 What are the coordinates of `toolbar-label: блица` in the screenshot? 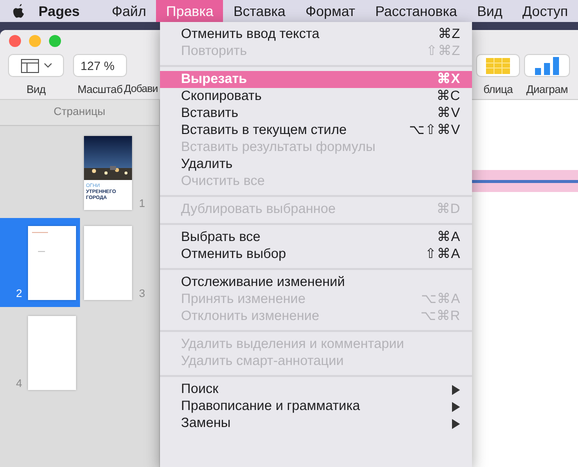 It's located at (498, 90).